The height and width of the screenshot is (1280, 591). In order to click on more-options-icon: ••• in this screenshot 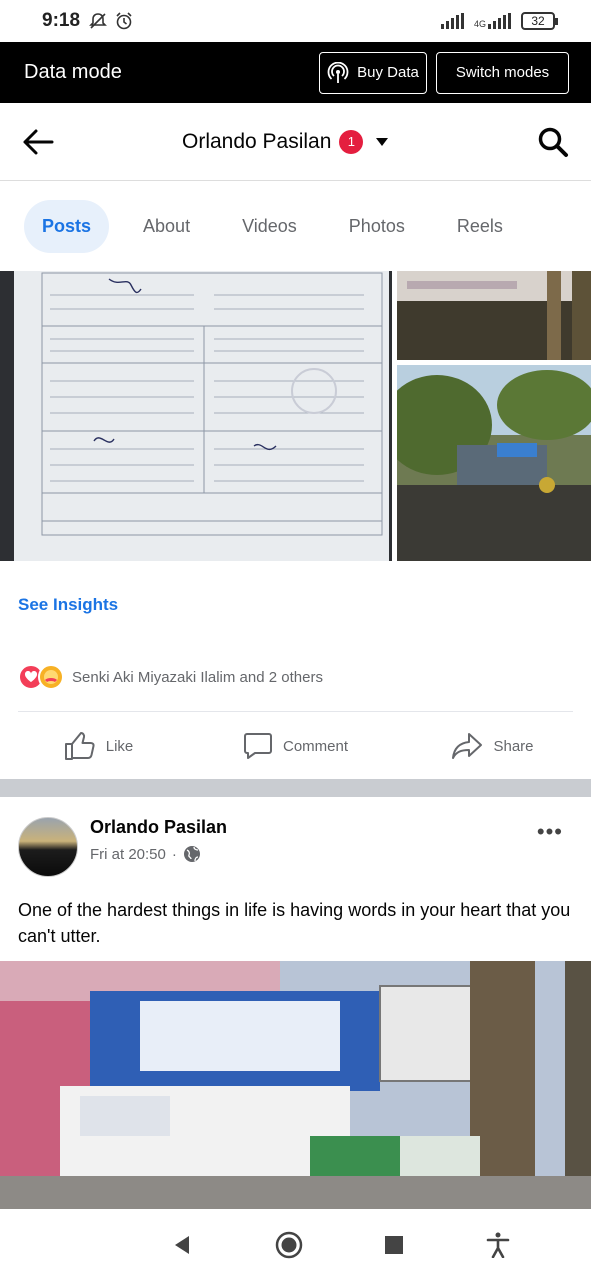, I will do `click(550, 832)`.